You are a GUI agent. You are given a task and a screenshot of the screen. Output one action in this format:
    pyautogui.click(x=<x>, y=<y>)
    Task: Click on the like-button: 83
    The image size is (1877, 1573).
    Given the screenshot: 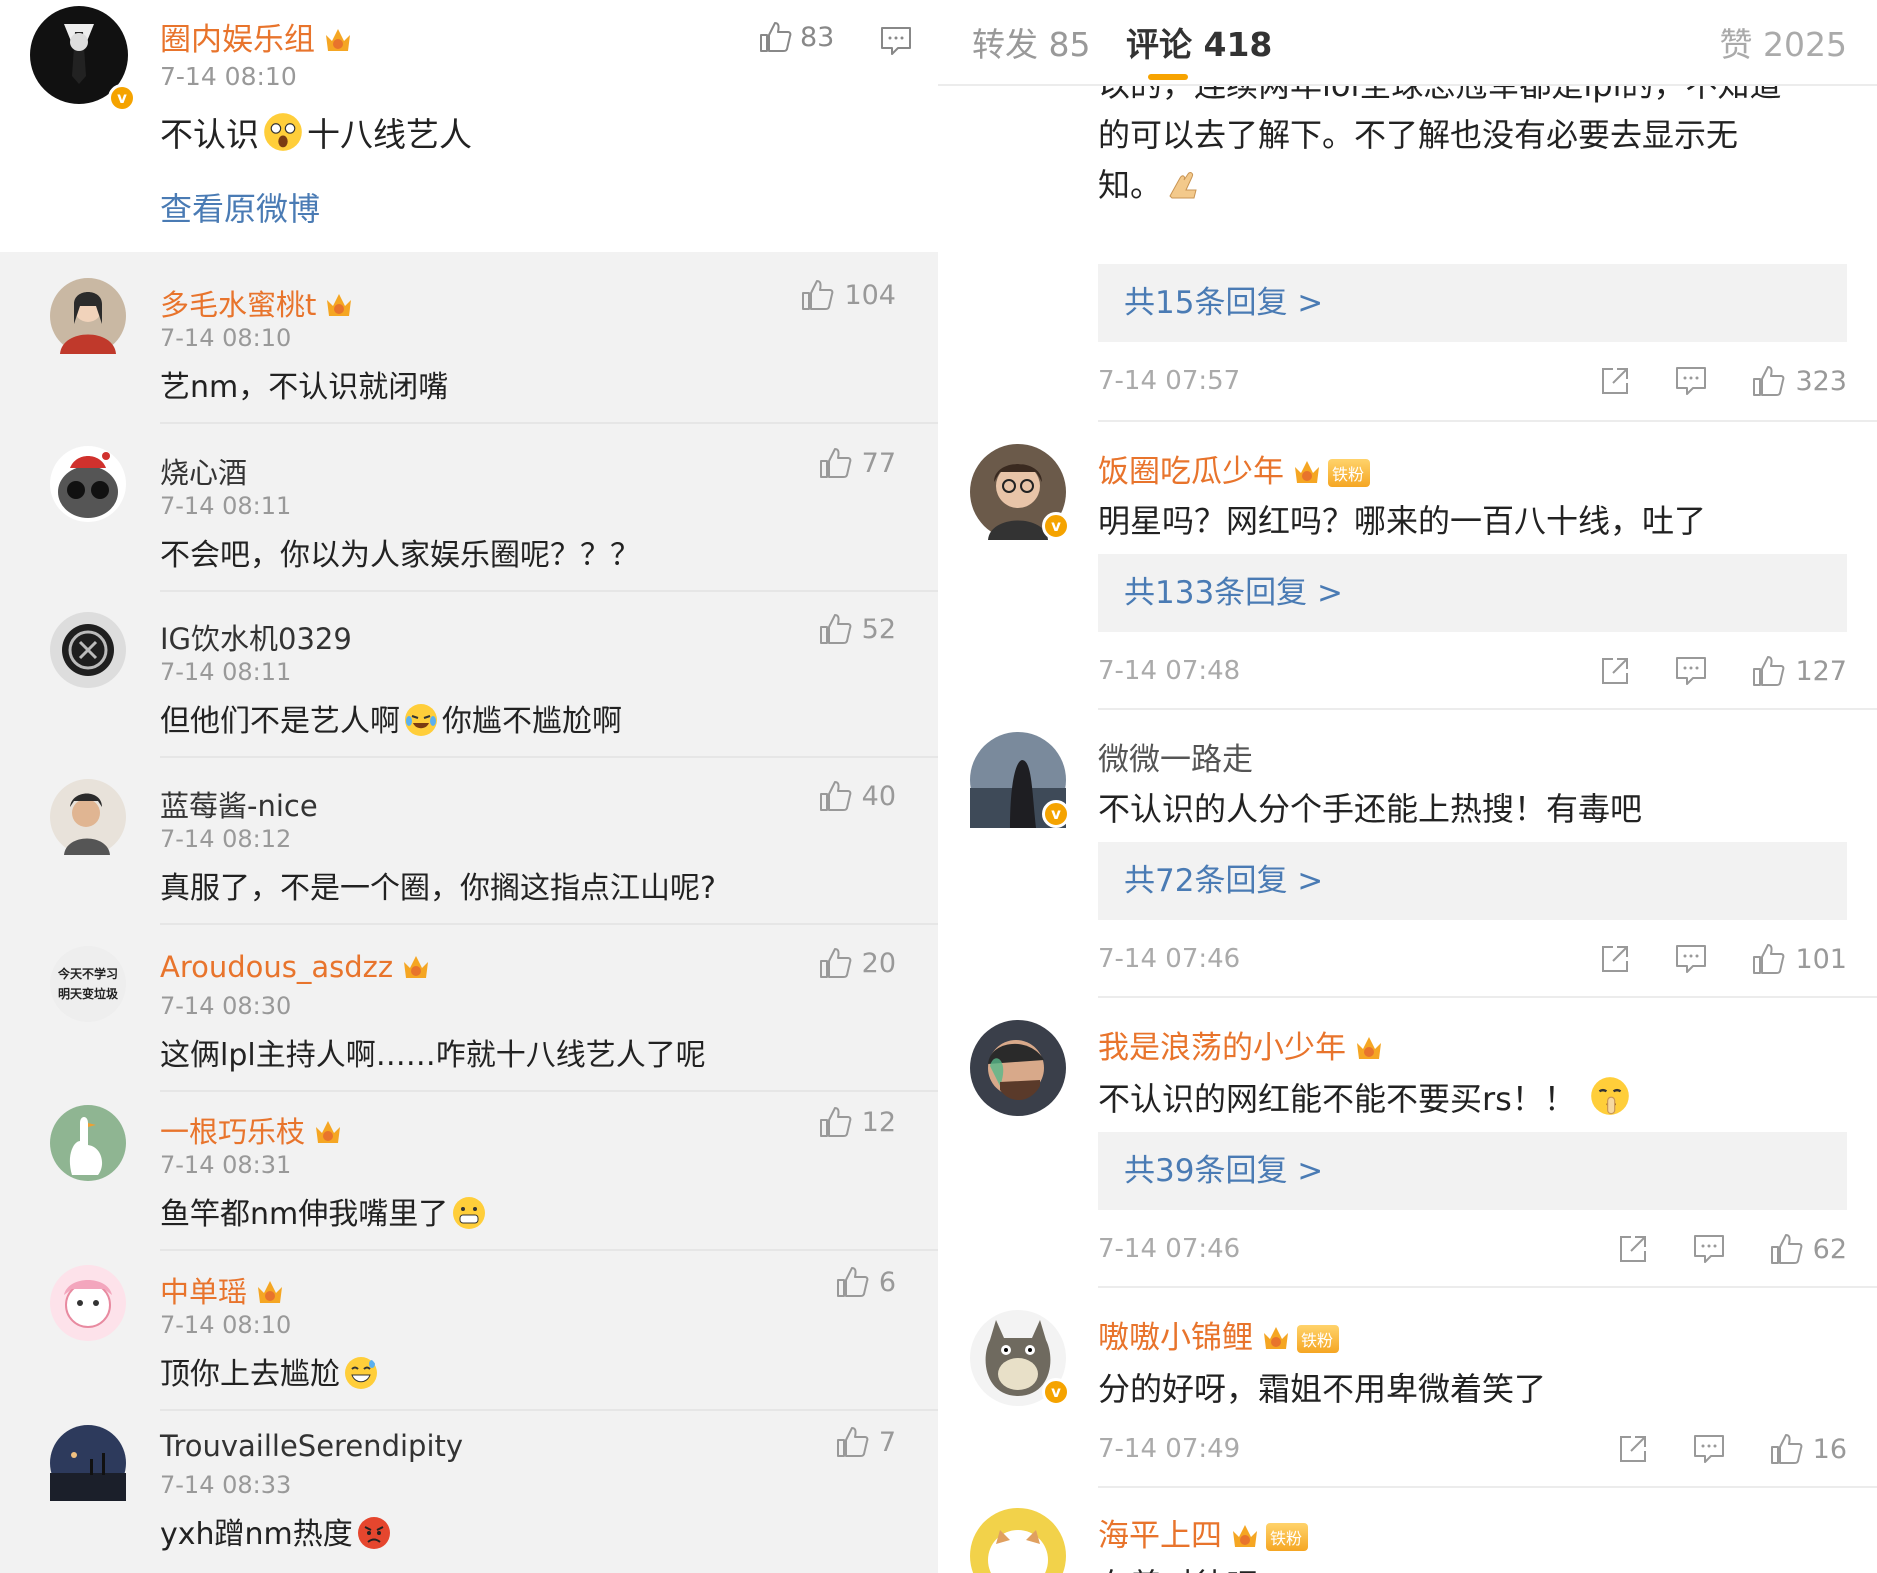 What is the action you would take?
    pyautogui.click(x=796, y=37)
    